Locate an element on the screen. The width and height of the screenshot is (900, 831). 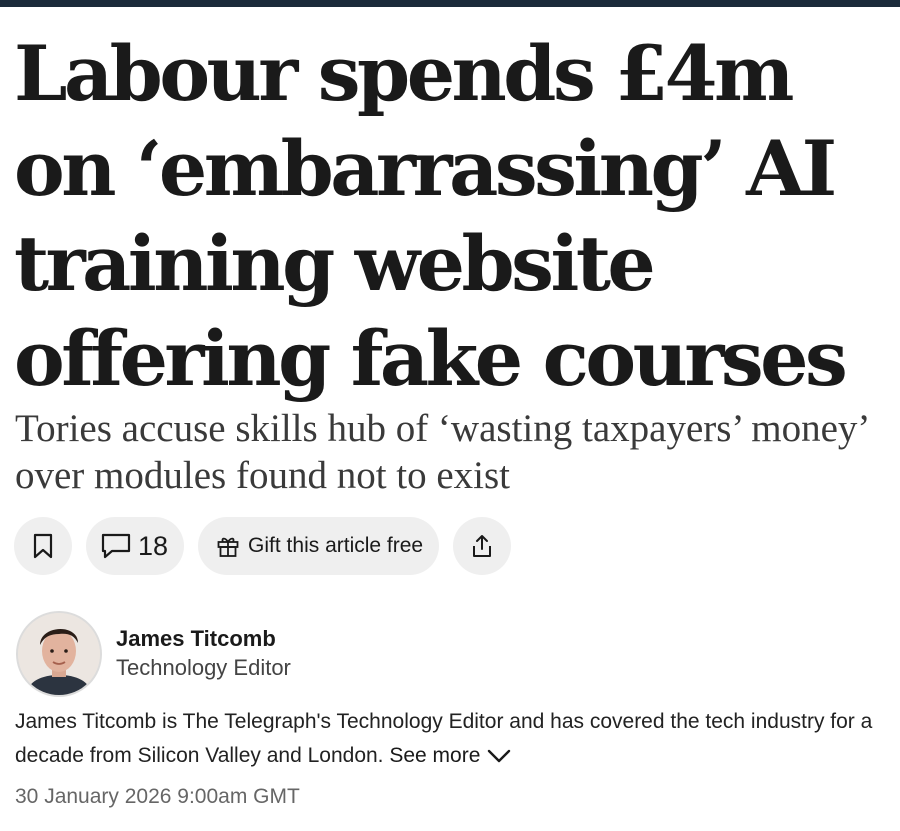
author-details: James Titcomb Technology Editor is located at coordinates (203, 654).